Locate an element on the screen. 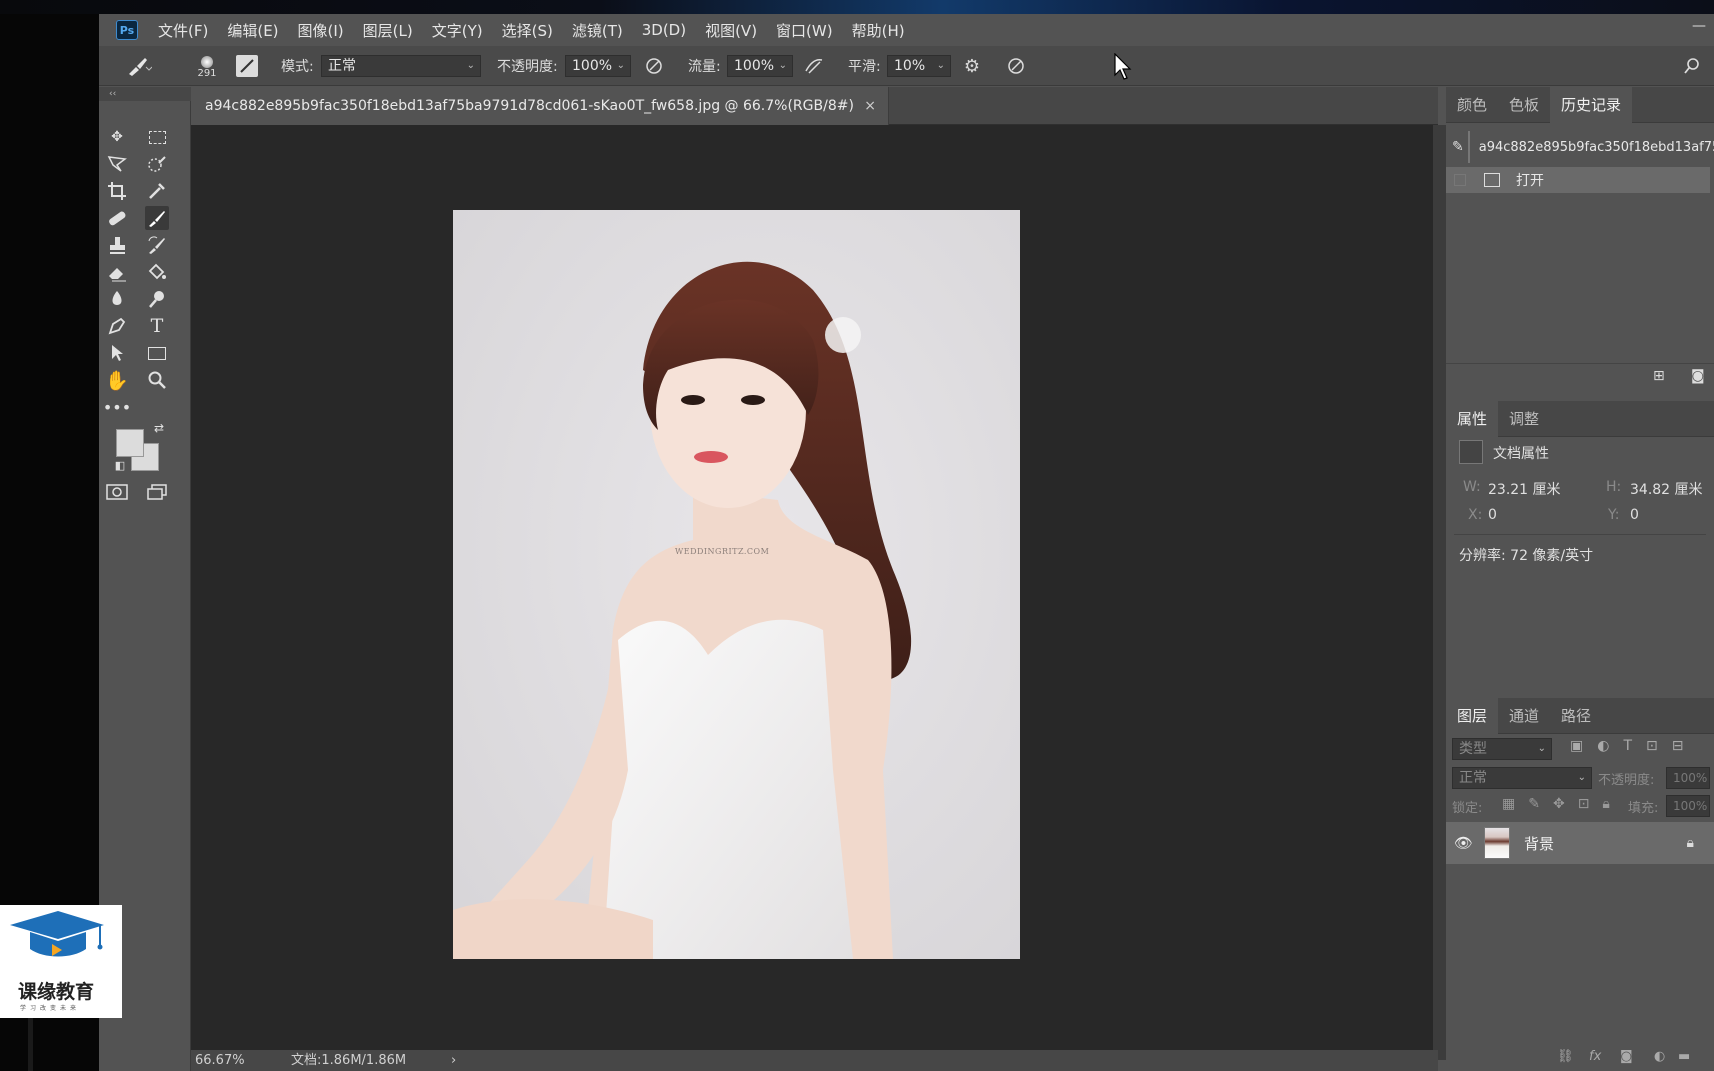 The width and height of the screenshot is (1714, 1071). lasso-icon is located at coordinates (117, 164).